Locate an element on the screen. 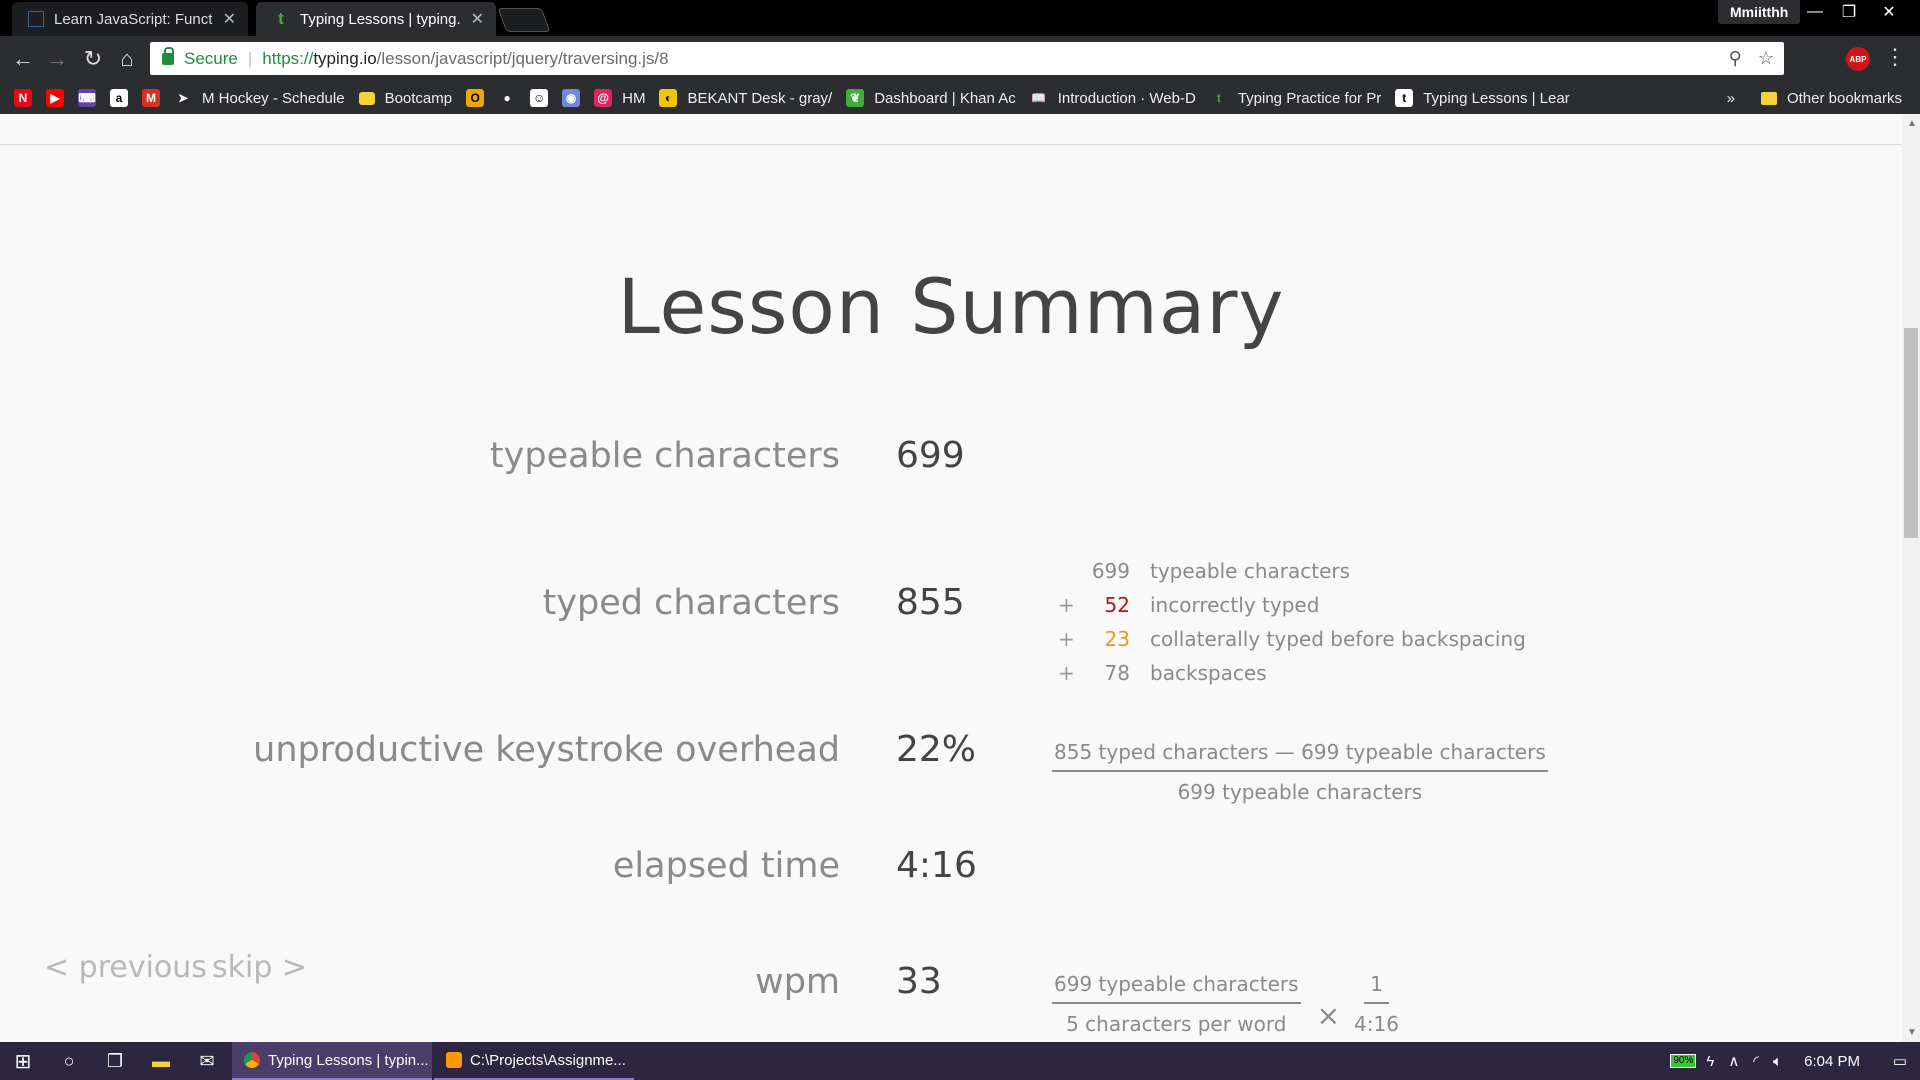 This screenshot has width=1920, height=1080. system-tray: 90% ϟ ∧ ◜ 🔈︎ 6:04 PM ▭ is located at coordinates (1795, 1061).